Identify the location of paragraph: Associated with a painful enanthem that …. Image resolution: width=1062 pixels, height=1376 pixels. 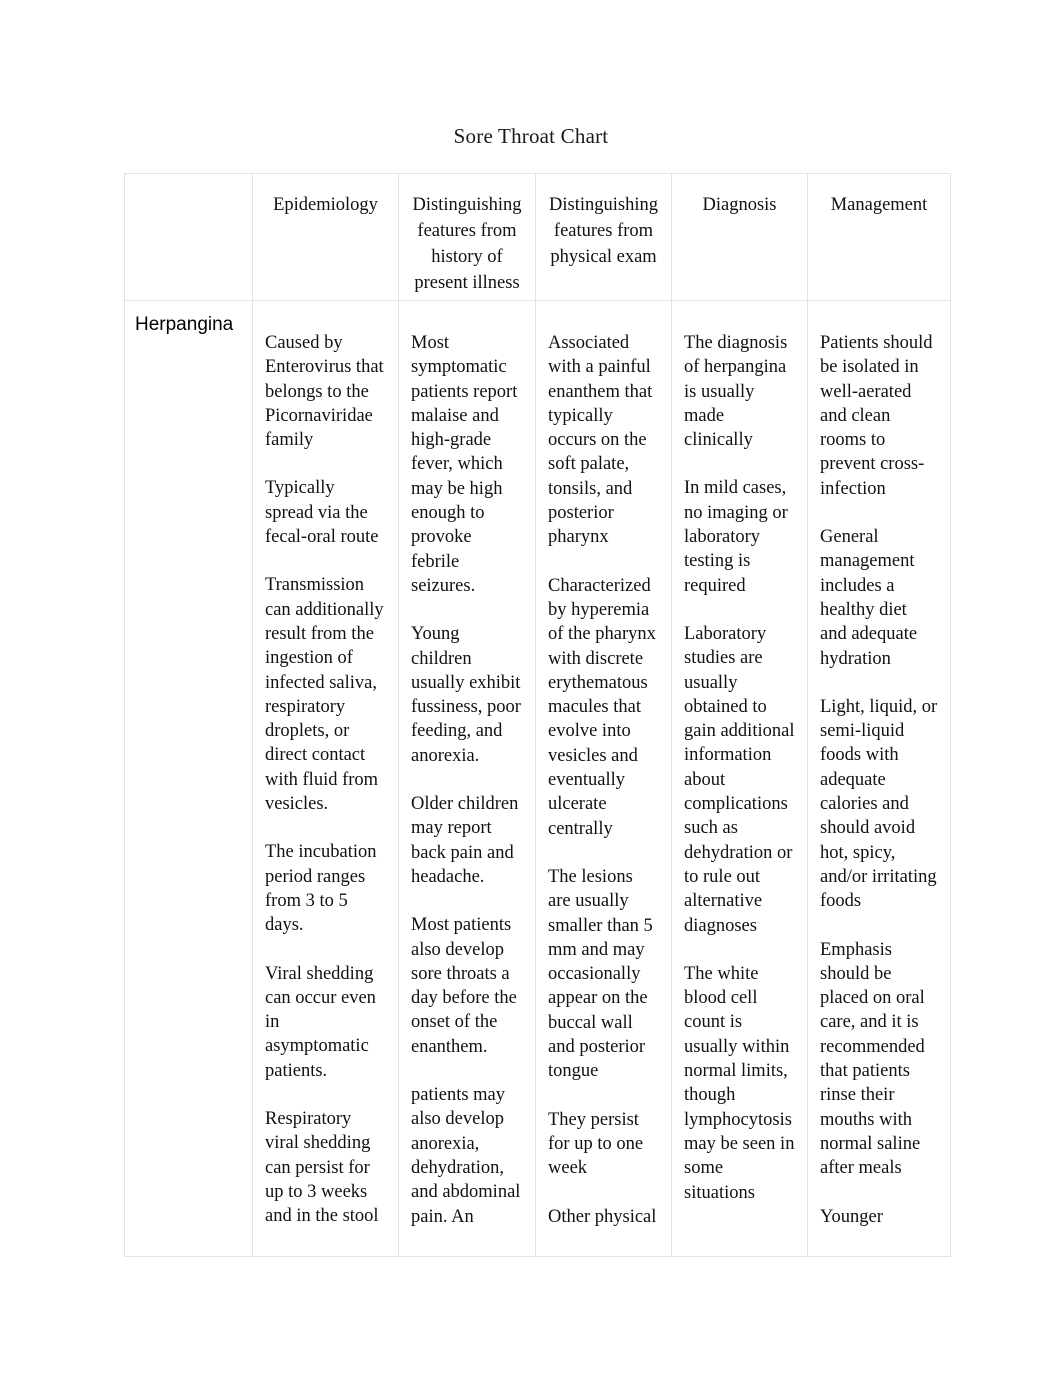
(600, 440).